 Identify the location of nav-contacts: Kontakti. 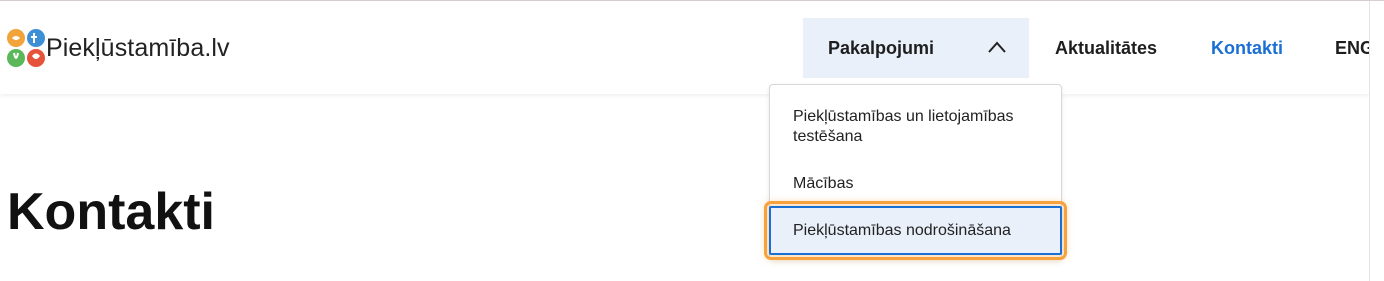
(1247, 48).